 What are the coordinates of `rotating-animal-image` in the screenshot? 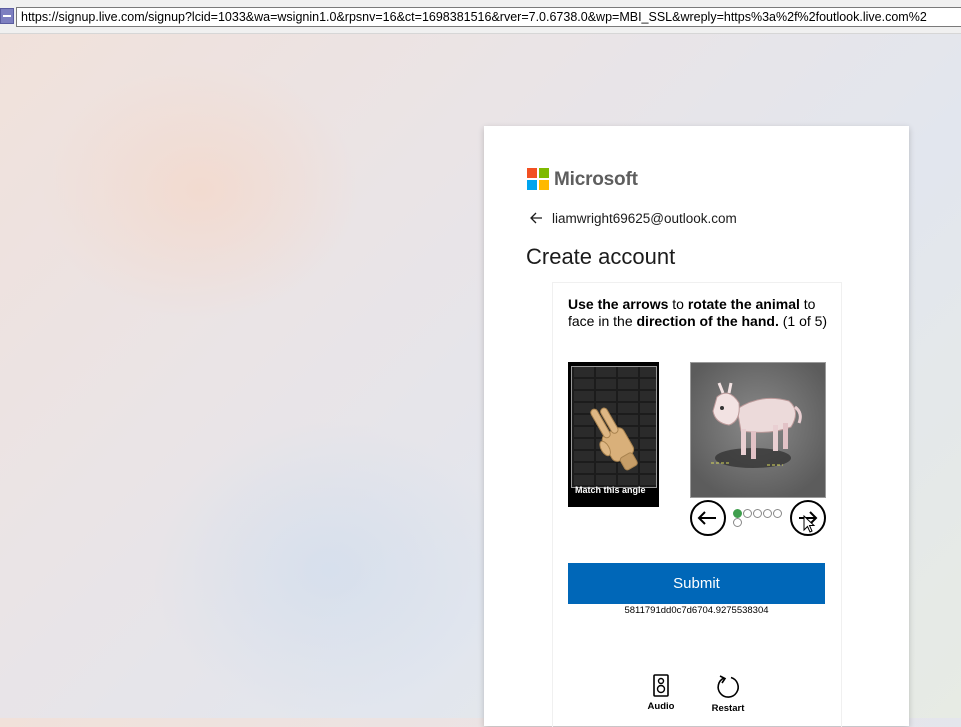 It's located at (758, 430).